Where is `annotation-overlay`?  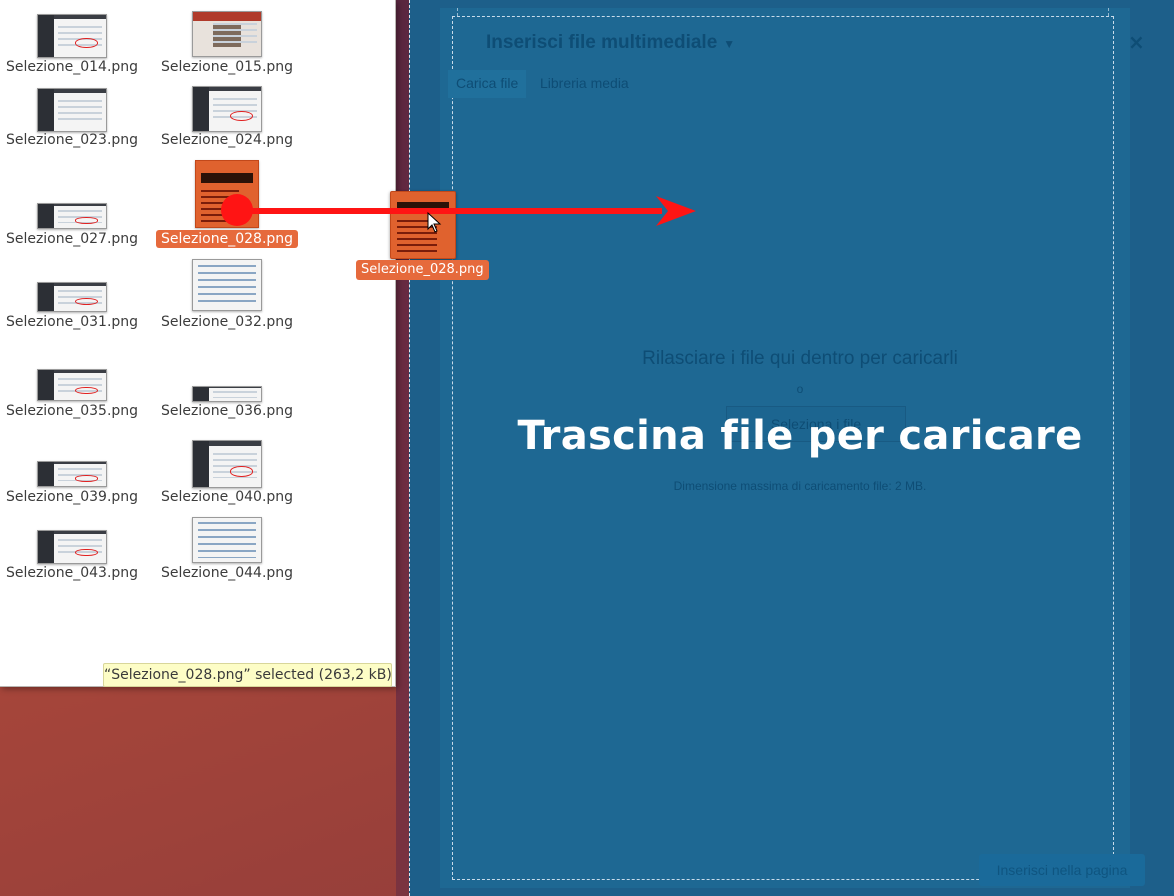
annotation-overlay is located at coordinates (458, 213).